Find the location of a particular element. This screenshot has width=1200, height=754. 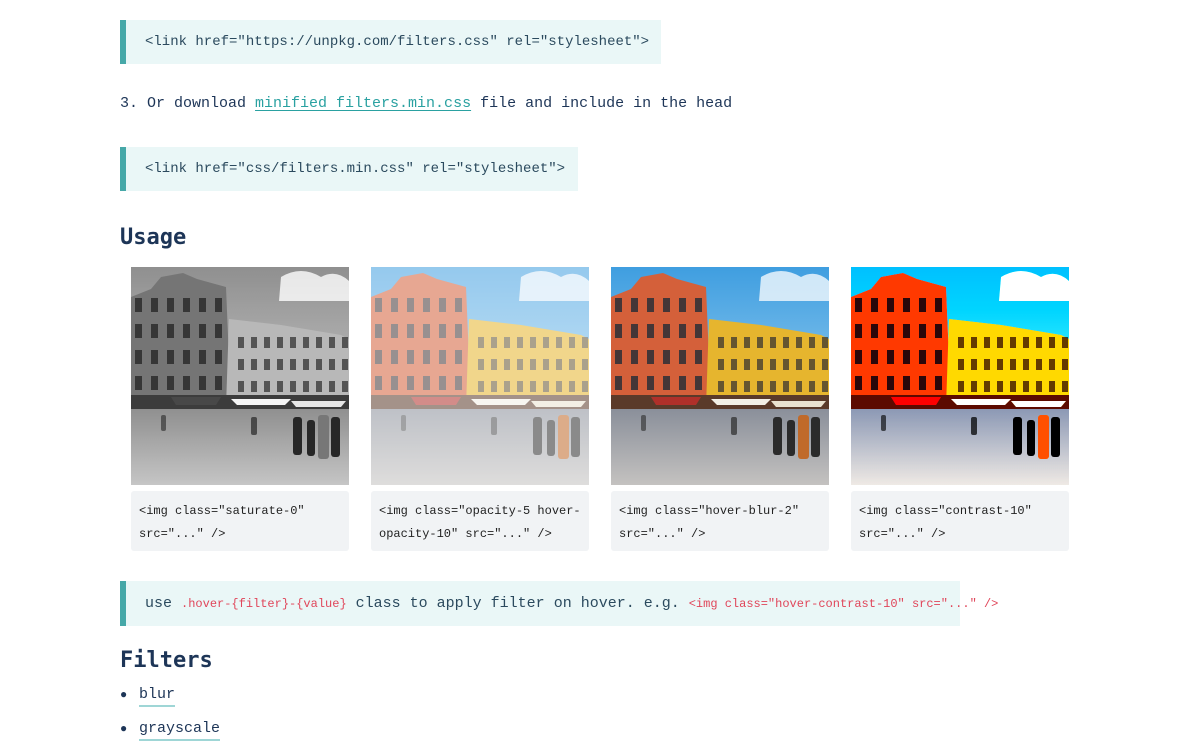

list-item: ● blur is located at coordinates (170, 703).